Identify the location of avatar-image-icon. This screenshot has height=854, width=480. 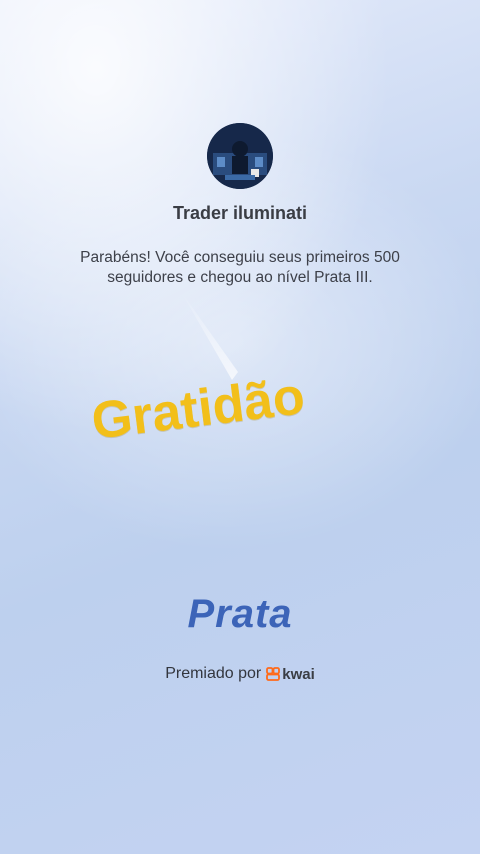
(240, 156).